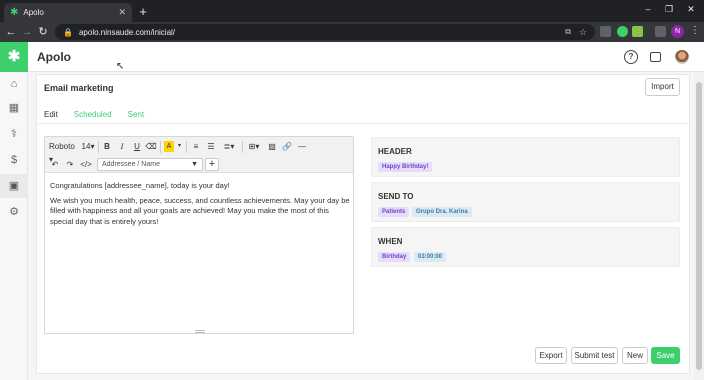 Image resolution: width=704 pixels, height=380 pixels. Describe the element at coordinates (122, 146) in the screenshot. I see `italic-icon: I` at that location.